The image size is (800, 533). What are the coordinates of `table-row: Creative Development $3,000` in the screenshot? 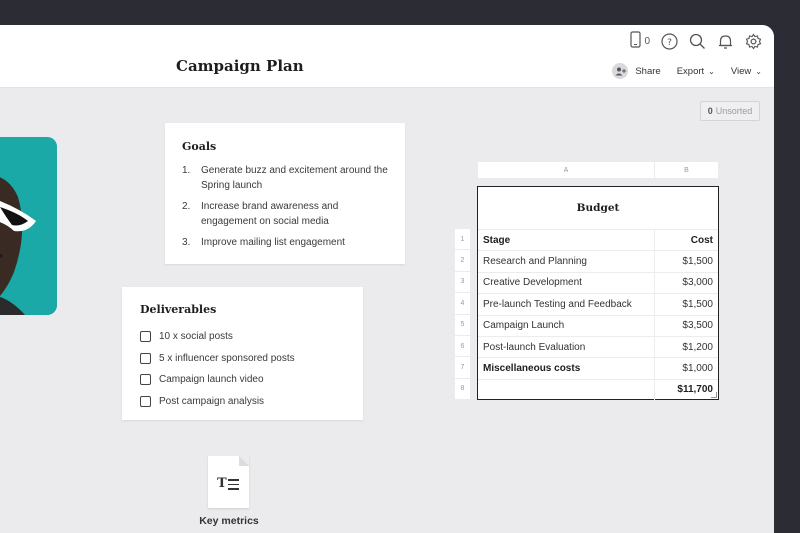 It's located at (598, 282).